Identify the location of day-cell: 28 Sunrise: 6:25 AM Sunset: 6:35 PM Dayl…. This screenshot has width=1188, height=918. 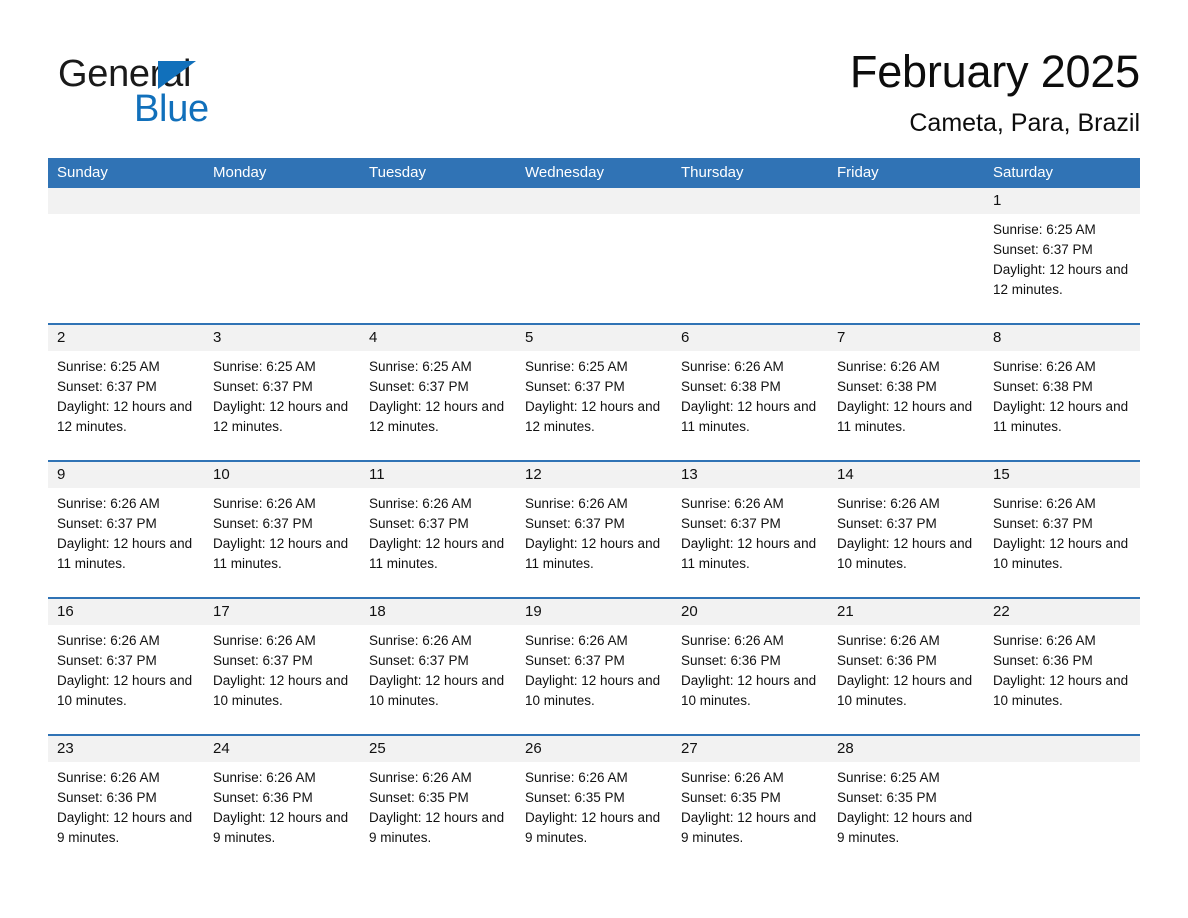
(906, 803).